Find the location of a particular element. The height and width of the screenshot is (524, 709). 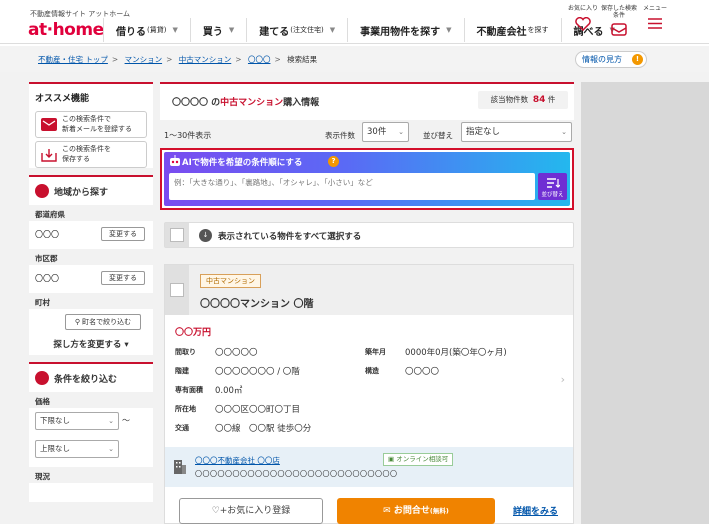

saved-search-button: 保存した検索条件 is located at coordinates (619, 20).